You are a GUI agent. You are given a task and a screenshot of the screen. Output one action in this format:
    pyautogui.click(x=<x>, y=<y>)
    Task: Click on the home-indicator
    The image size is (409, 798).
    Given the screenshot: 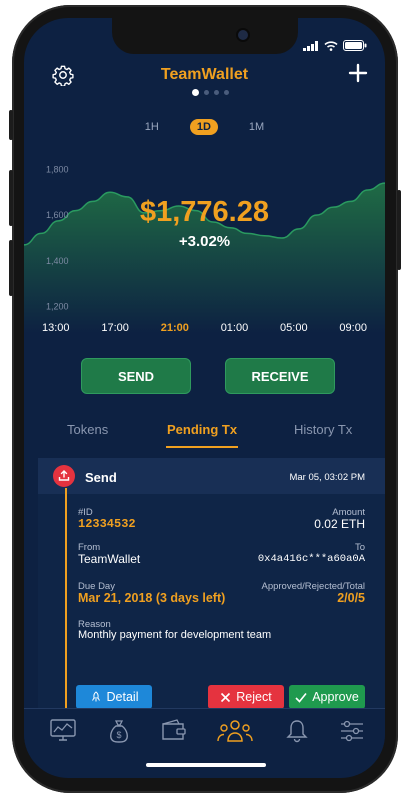 What is the action you would take?
    pyautogui.click(x=206, y=765)
    